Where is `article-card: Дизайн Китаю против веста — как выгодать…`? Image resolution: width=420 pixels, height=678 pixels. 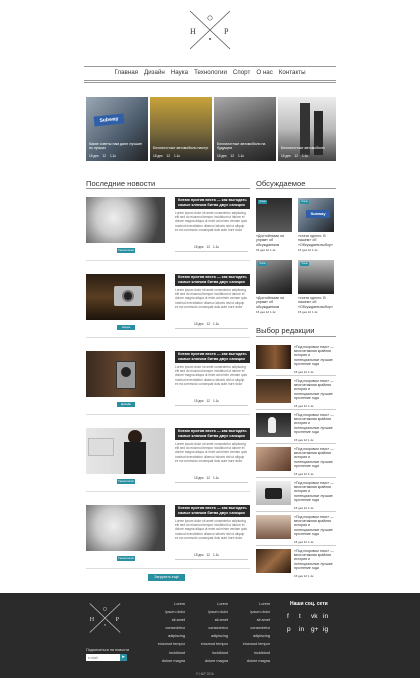
article-card: Дизайн Китаю против веста — как выгодать… is located at coordinates (168, 383).